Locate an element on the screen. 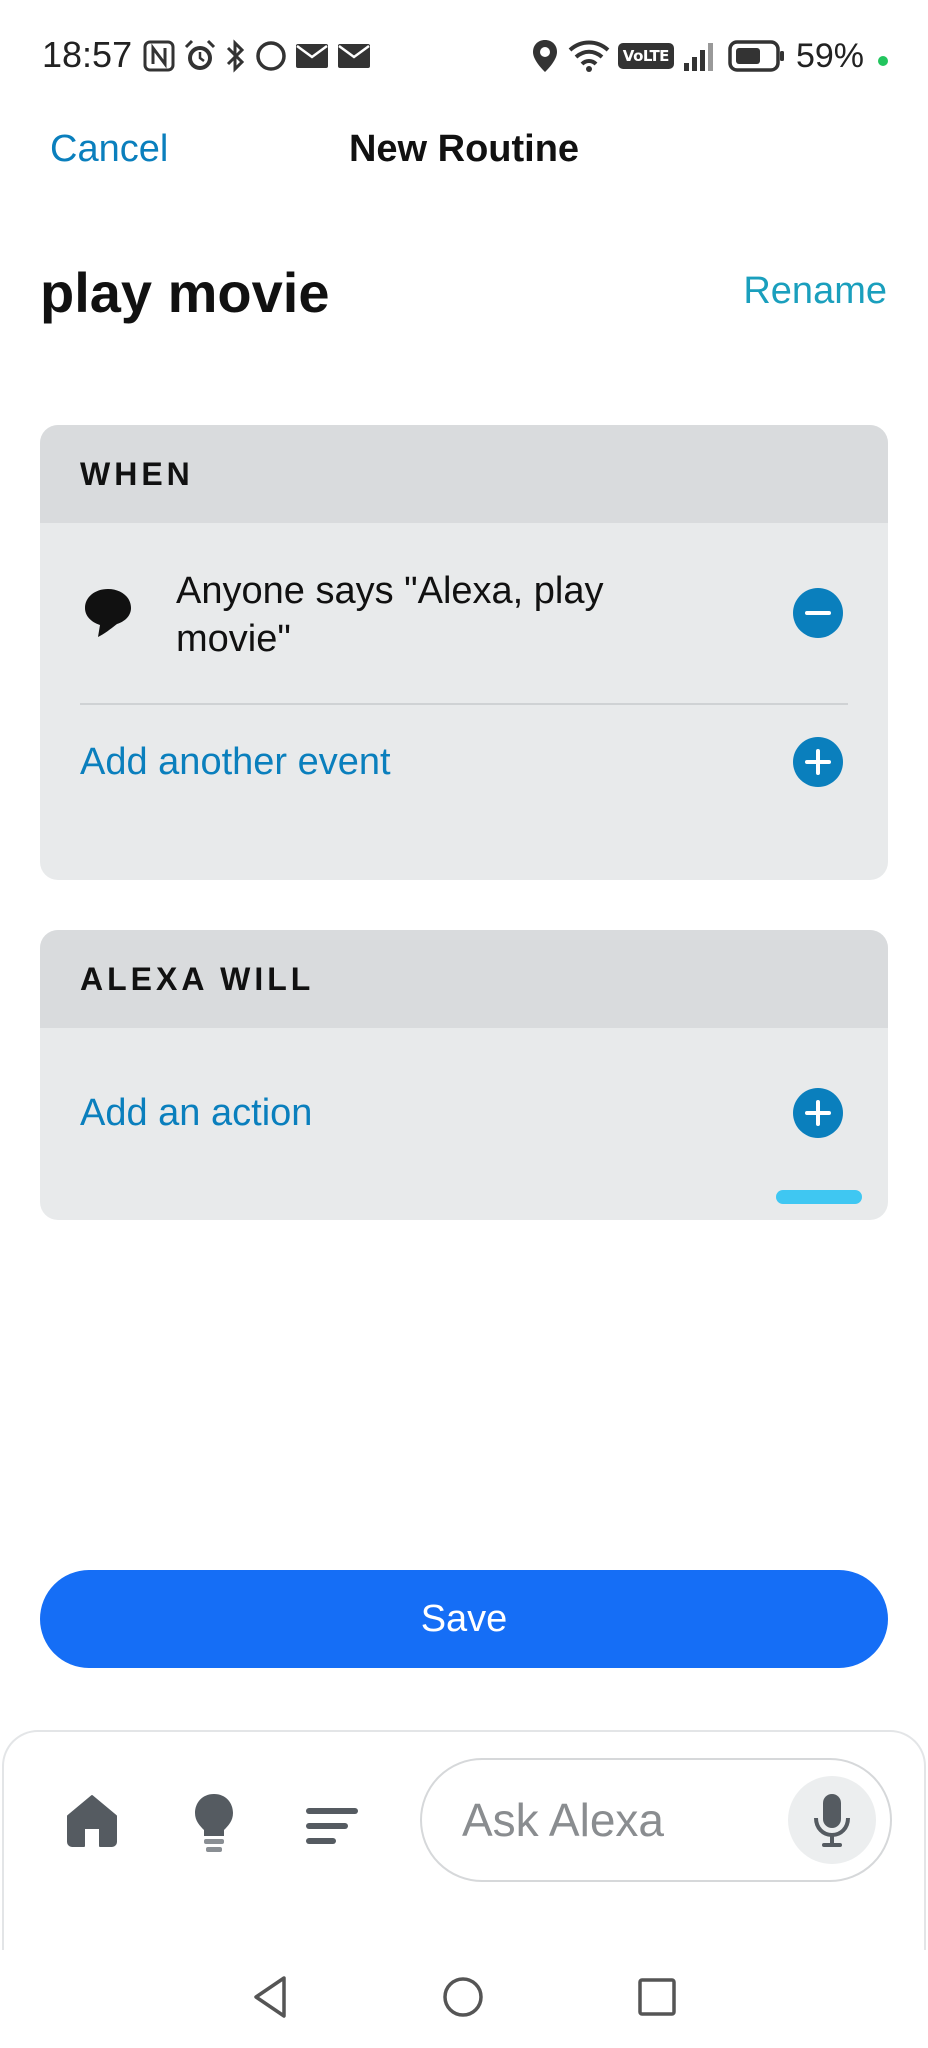 The width and height of the screenshot is (928, 2048). back-icon is located at coordinates (271, 1997).